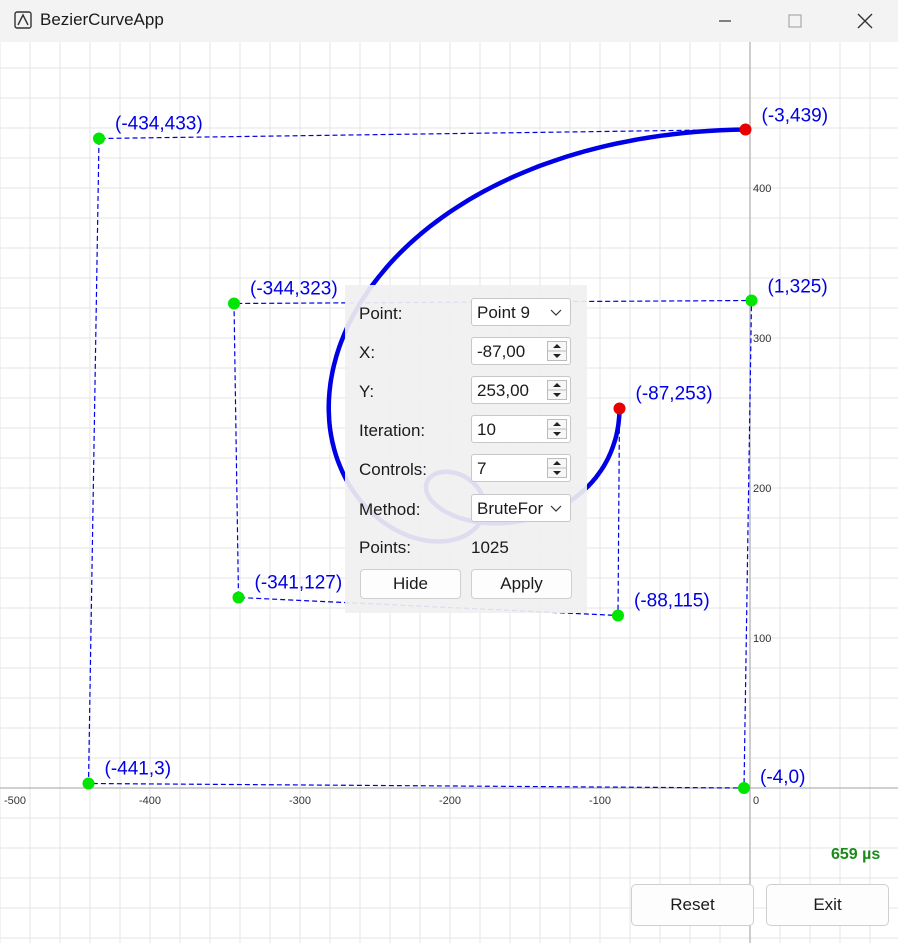 The image size is (898, 943). I want to click on y-spinbox: 253,00, so click(521, 390).